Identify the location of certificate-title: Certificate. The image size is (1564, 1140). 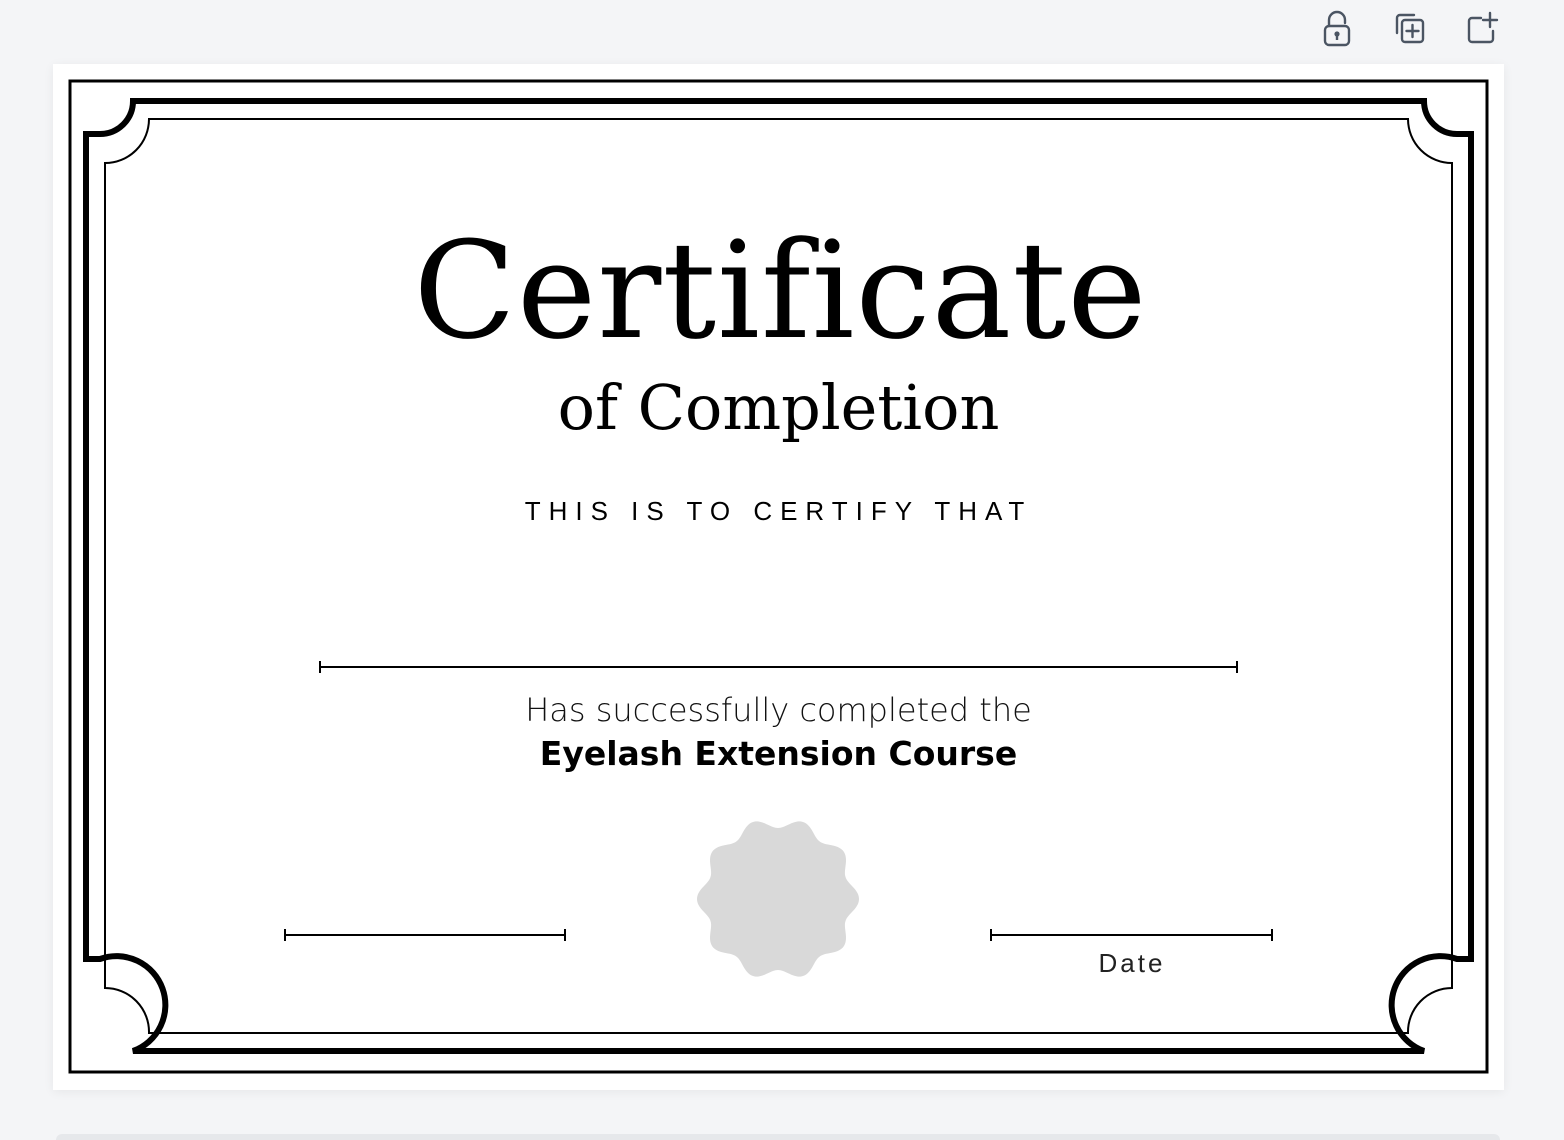
(780, 291).